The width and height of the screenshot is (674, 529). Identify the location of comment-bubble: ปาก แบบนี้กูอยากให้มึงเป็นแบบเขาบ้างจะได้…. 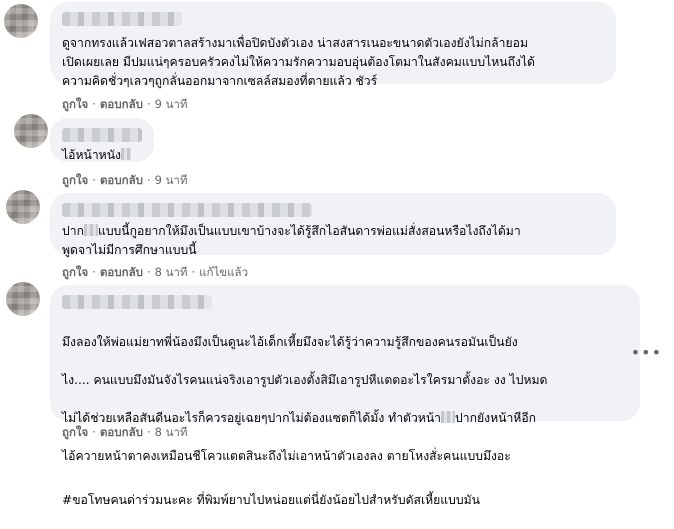
(333, 225).